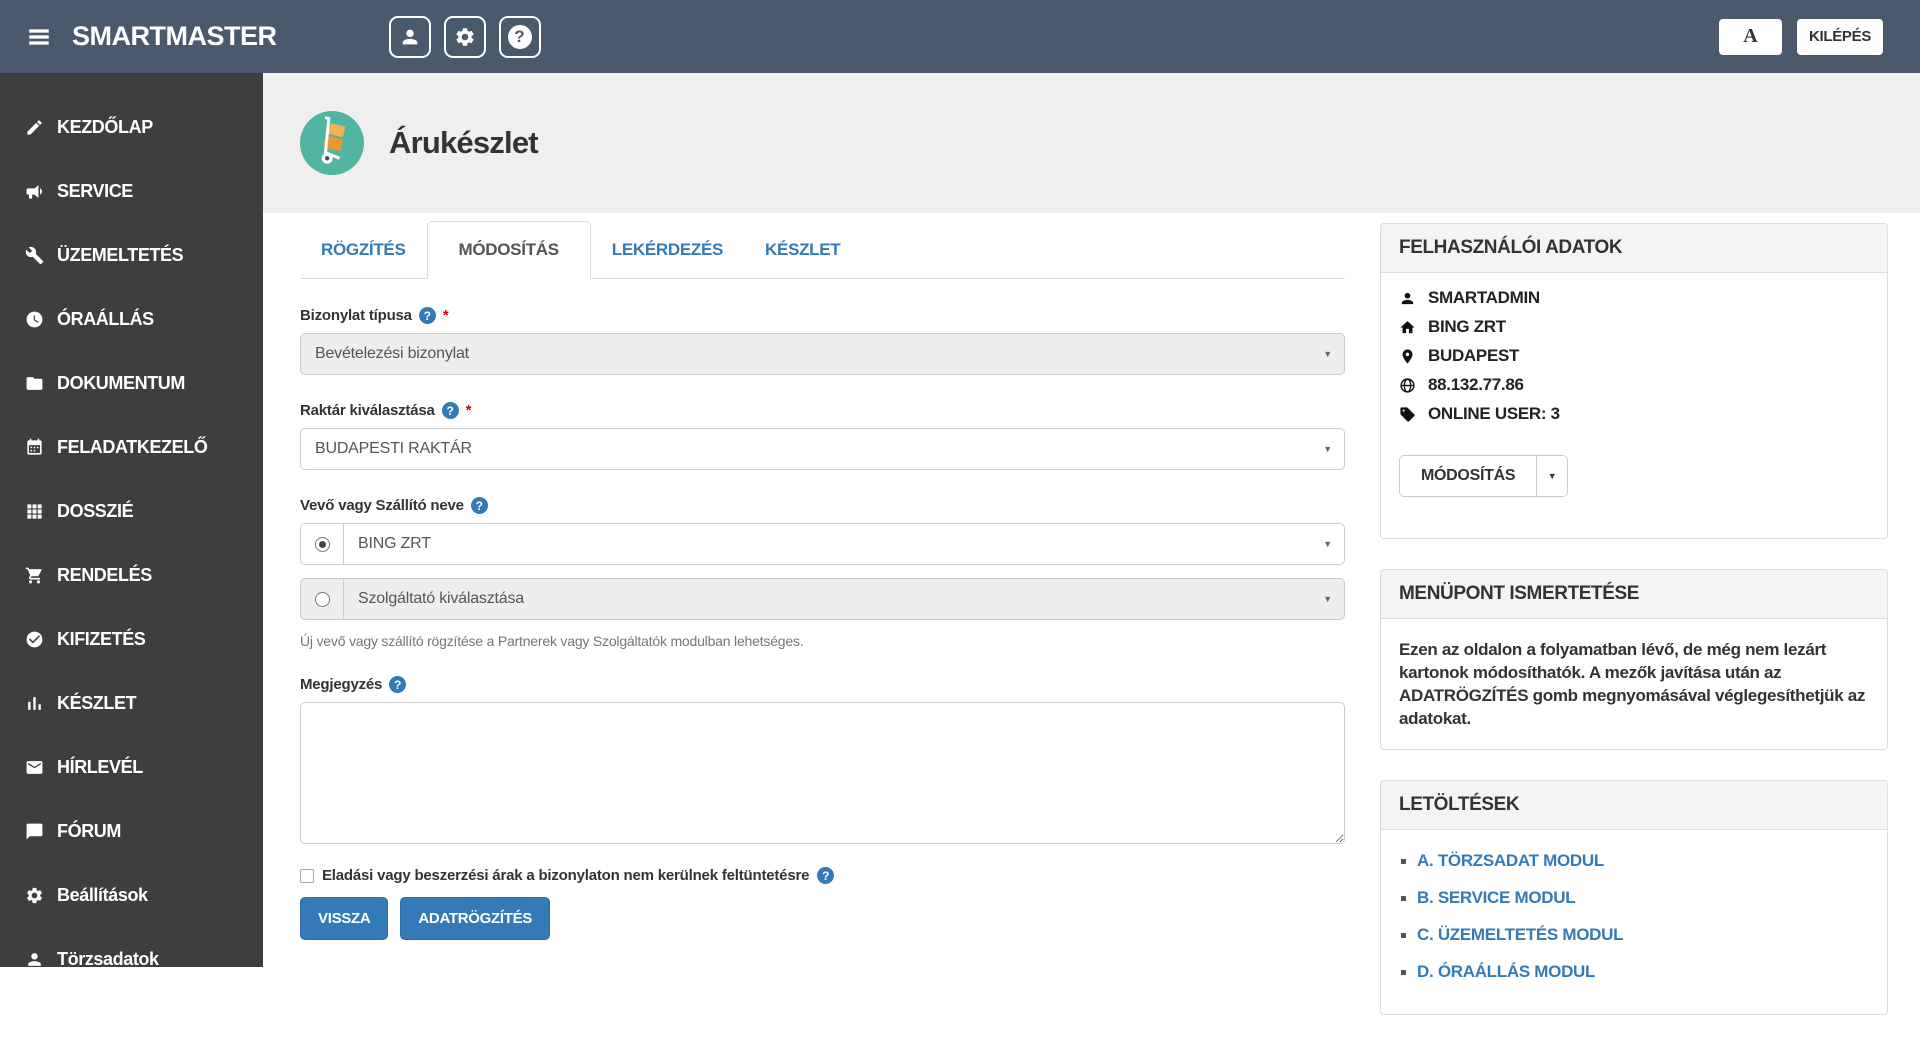 The width and height of the screenshot is (1920, 1045). Describe the element at coordinates (475, 918) in the screenshot. I see `submit-button: ADATRÖGZÍTÉS` at that location.